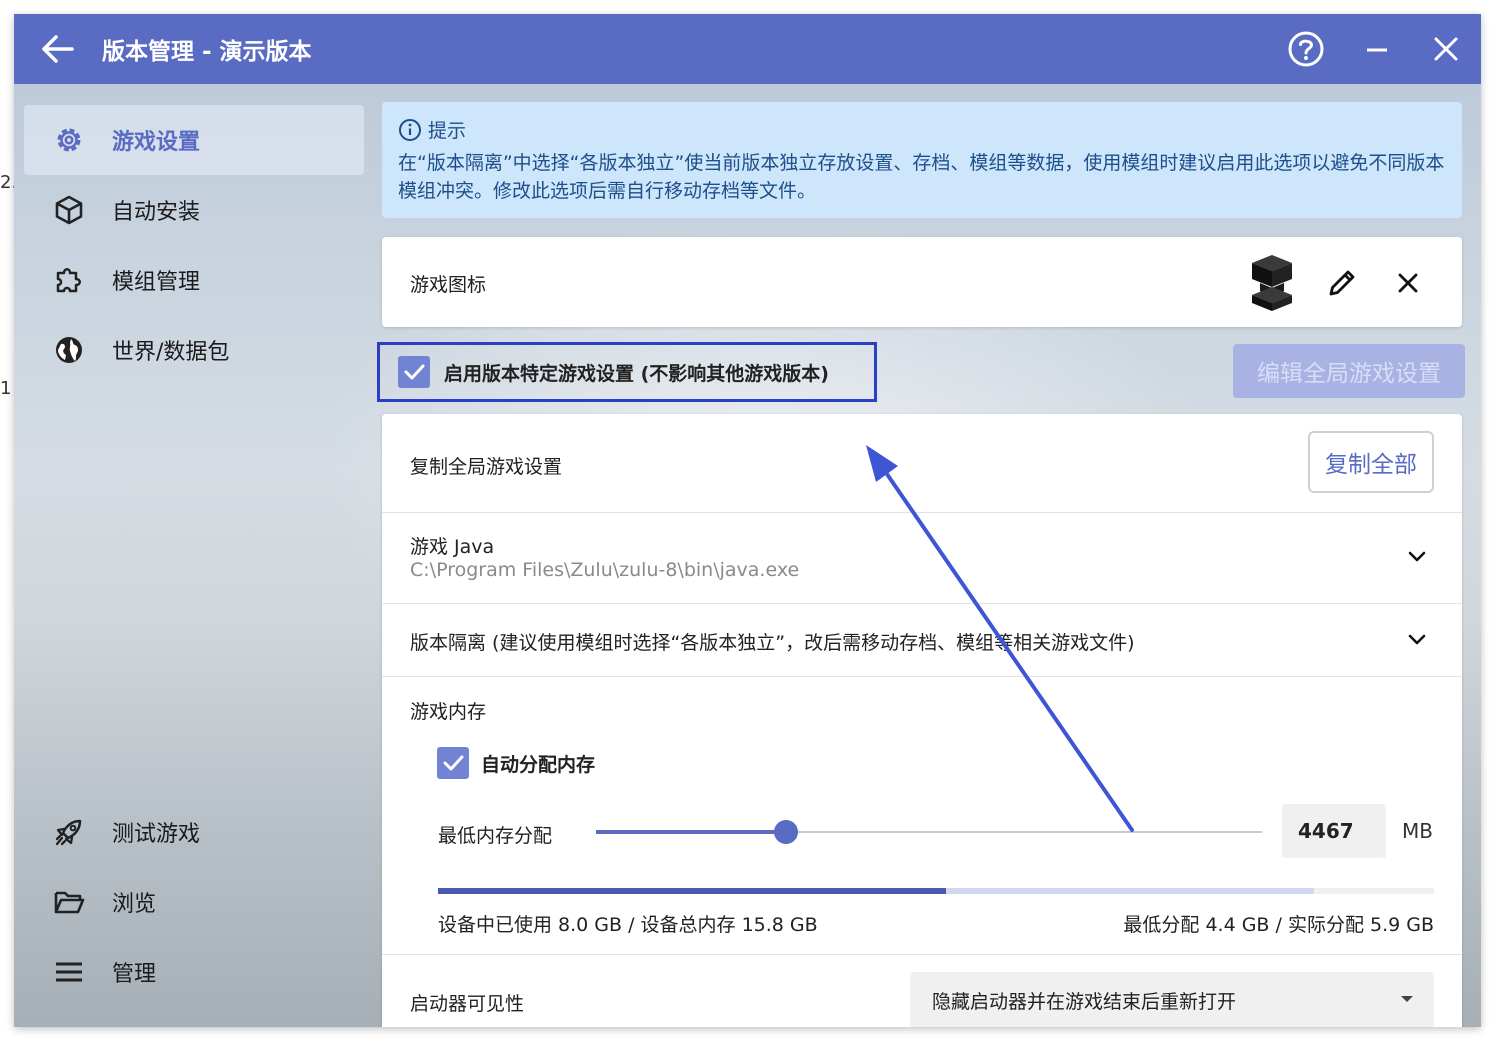 The height and width of the screenshot is (1040, 1494). Describe the element at coordinates (1000, 638) in the screenshot. I see `annotation-arrow` at that location.